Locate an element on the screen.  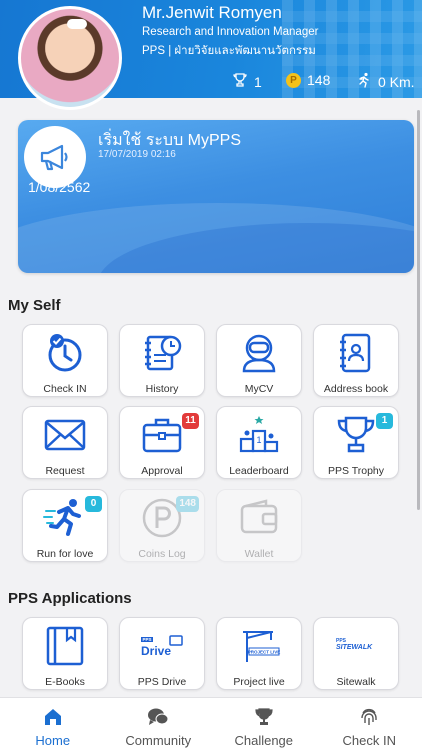
distance-stat: 0 Km. is located at coordinates (385, 81).